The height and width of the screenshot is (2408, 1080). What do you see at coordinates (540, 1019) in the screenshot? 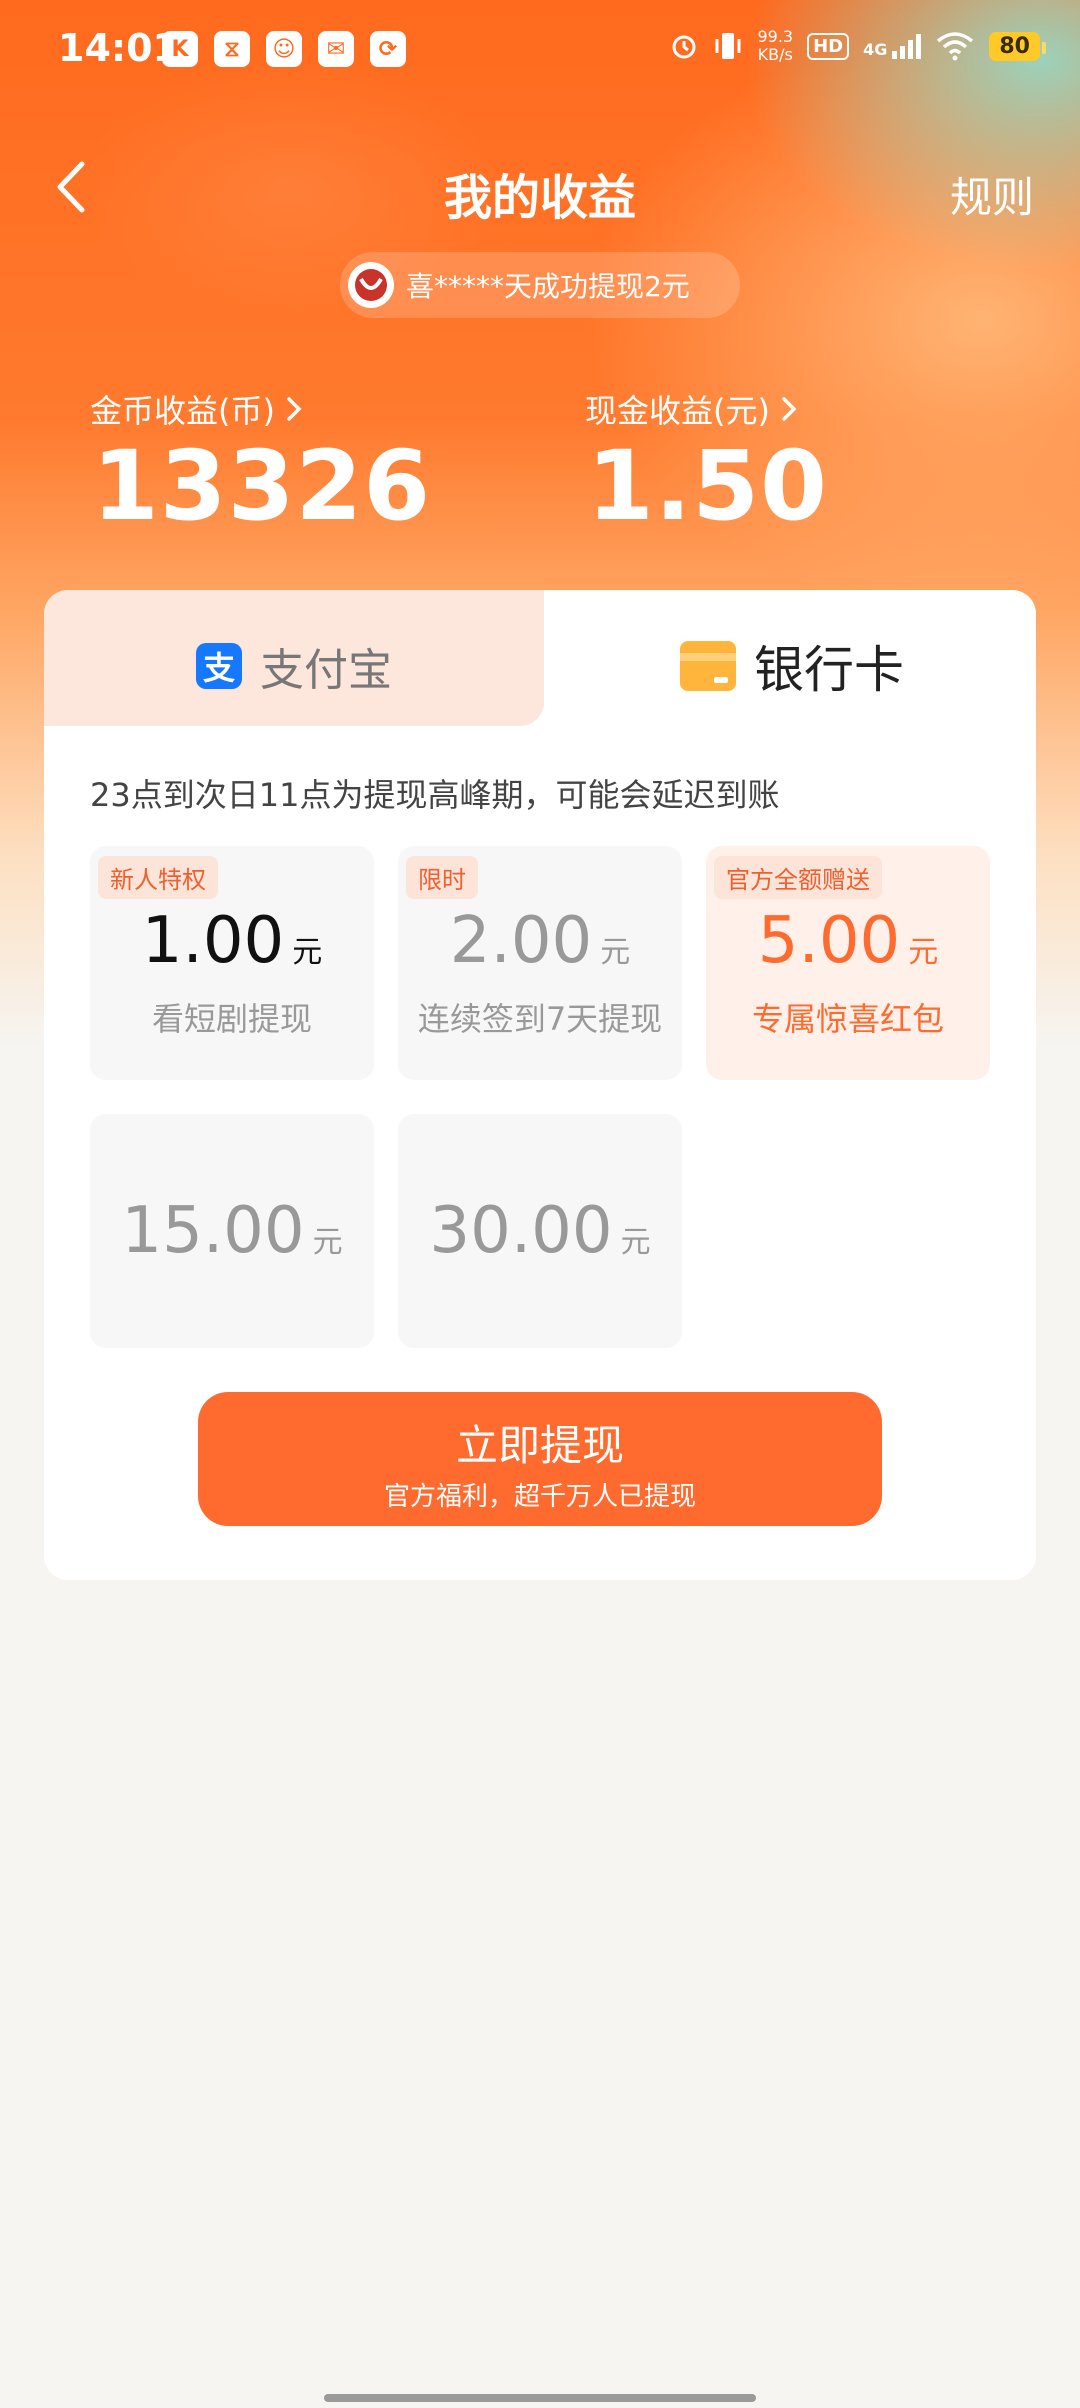
I see `option-desc: 连续签到7天提现` at bounding box center [540, 1019].